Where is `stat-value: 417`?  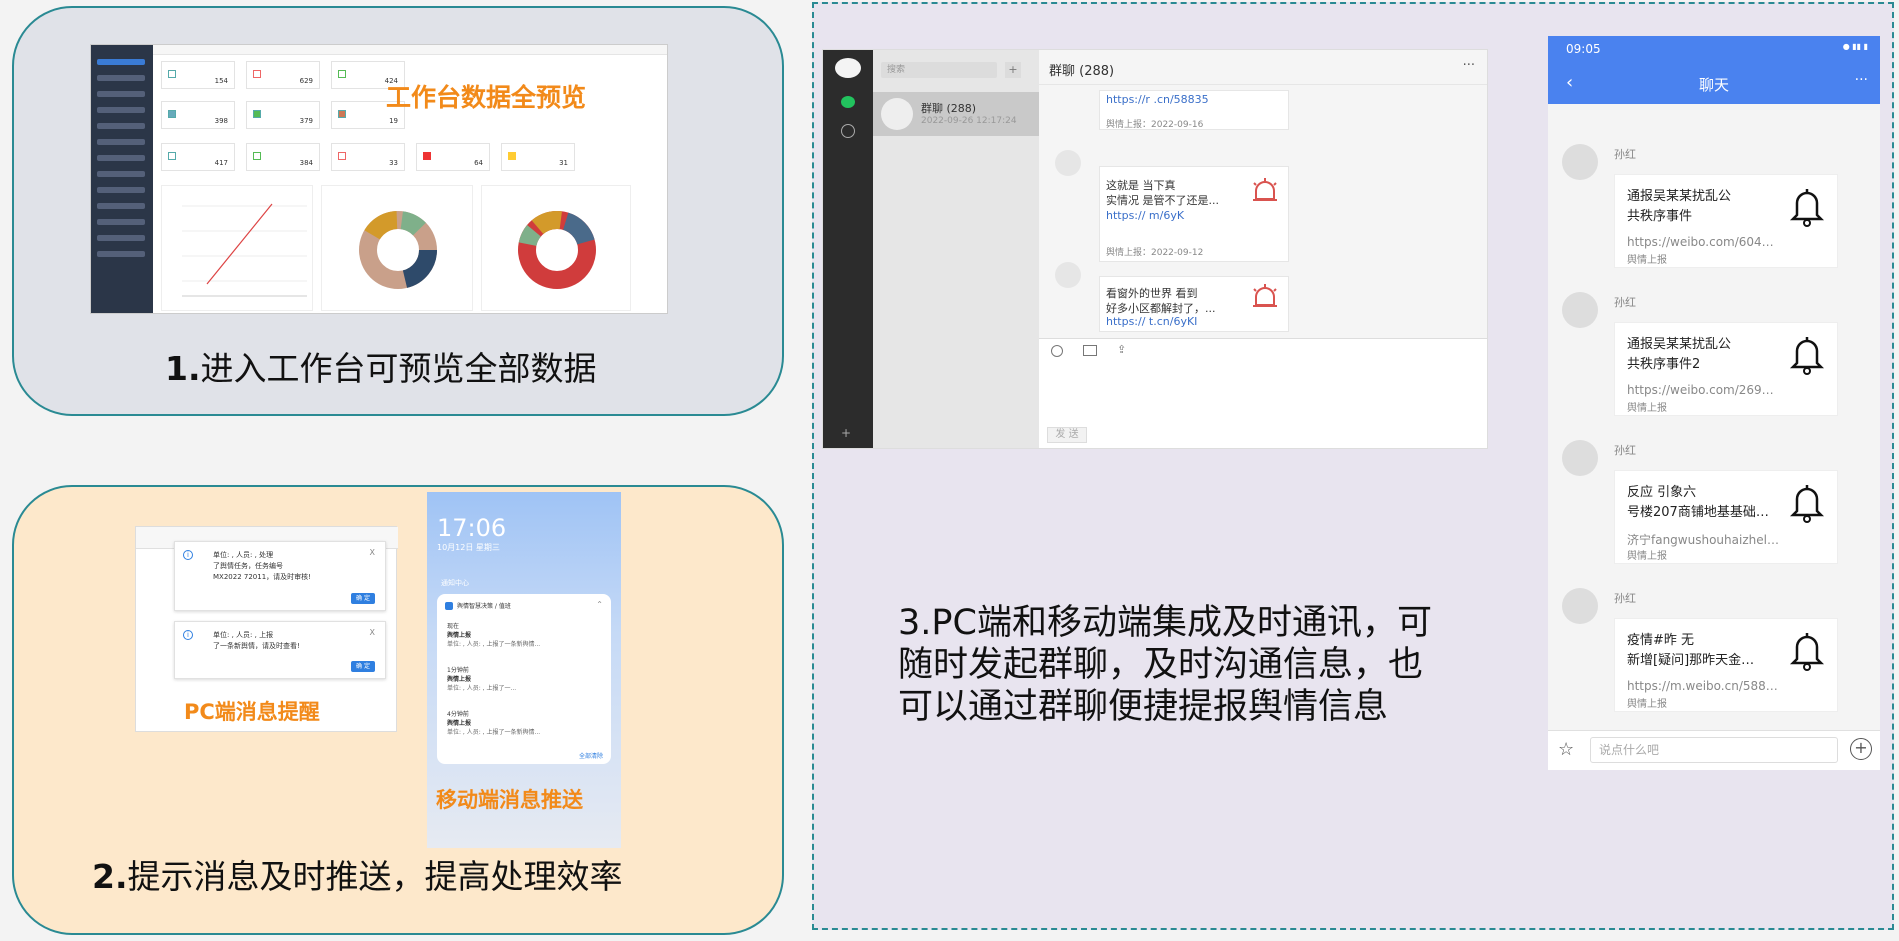 stat-value: 417 is located at coordinates (221, 163).